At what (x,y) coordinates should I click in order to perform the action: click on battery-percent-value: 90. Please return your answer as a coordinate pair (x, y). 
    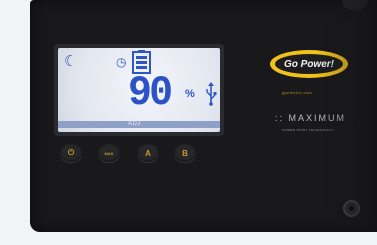
    Looking at the image, I should click on (150, 93).